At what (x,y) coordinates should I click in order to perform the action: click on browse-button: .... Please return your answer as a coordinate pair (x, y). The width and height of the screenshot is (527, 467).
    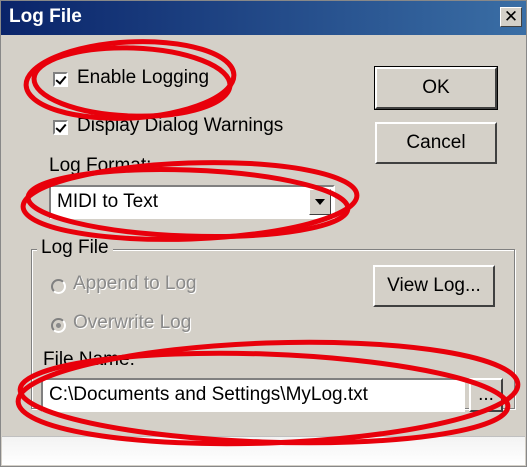
    Looking at the image, I should click on (486, 395).